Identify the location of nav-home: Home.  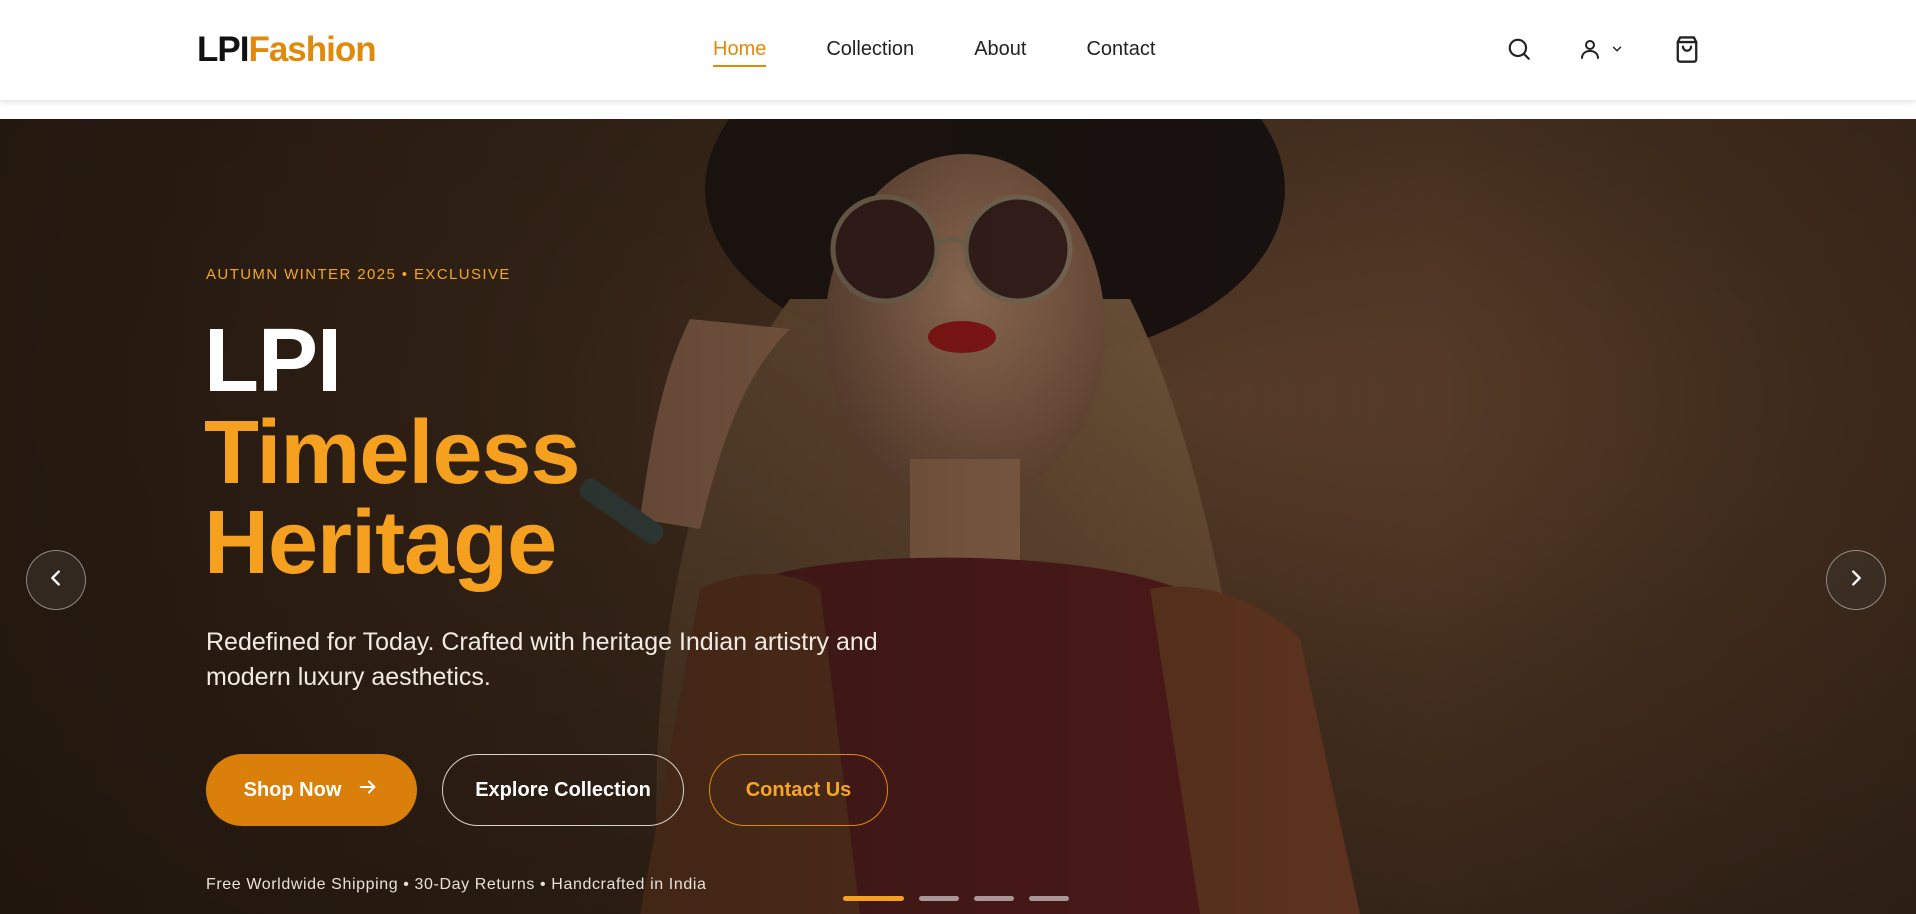
(740, 51).